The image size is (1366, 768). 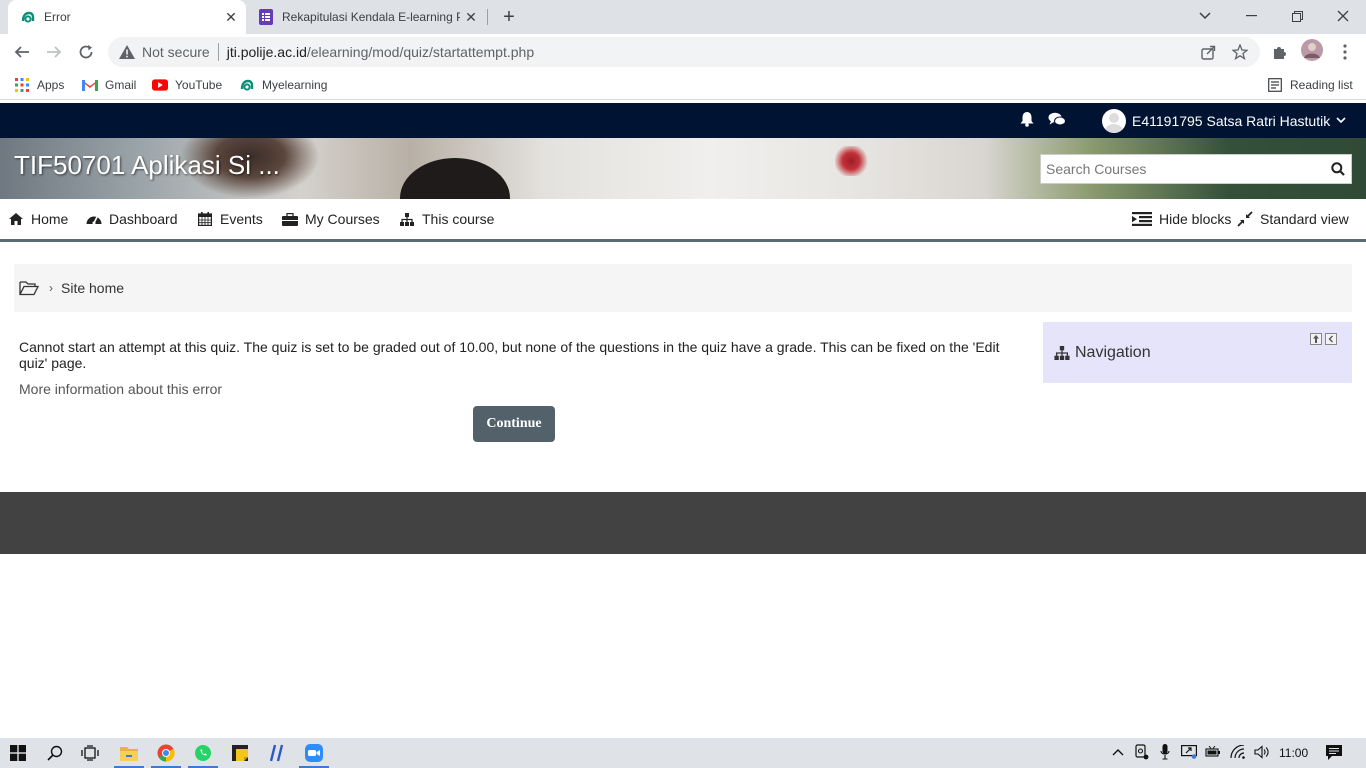 I want to click on chevron-down-icon, so click(x=1341, y=121).